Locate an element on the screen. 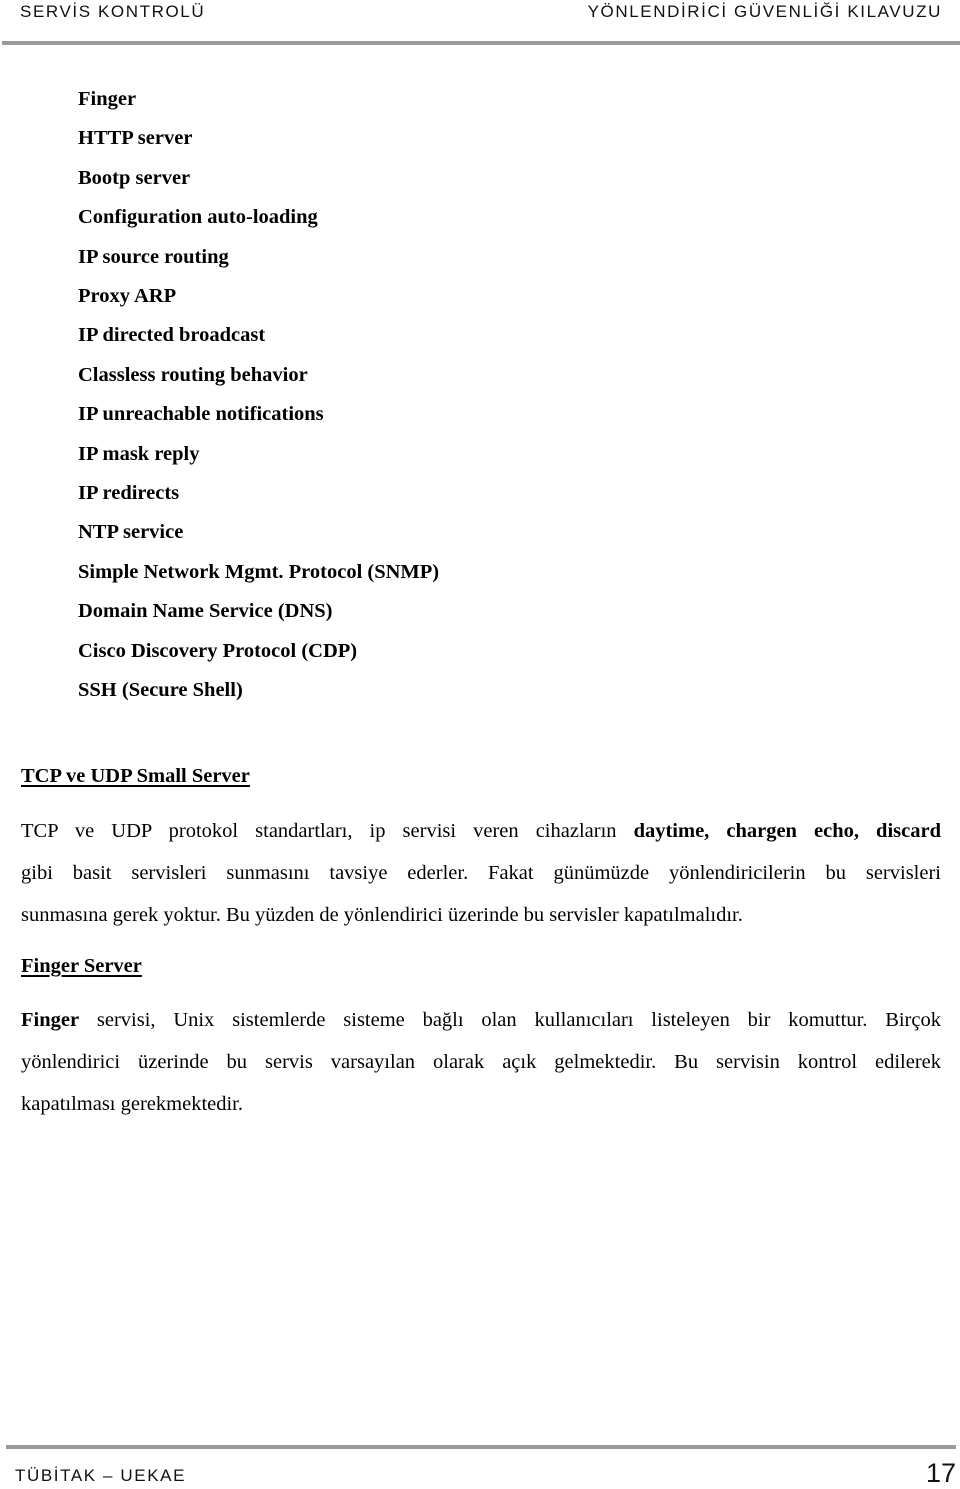  emphasized-term: Finger is located at coordinates (50, 1020).